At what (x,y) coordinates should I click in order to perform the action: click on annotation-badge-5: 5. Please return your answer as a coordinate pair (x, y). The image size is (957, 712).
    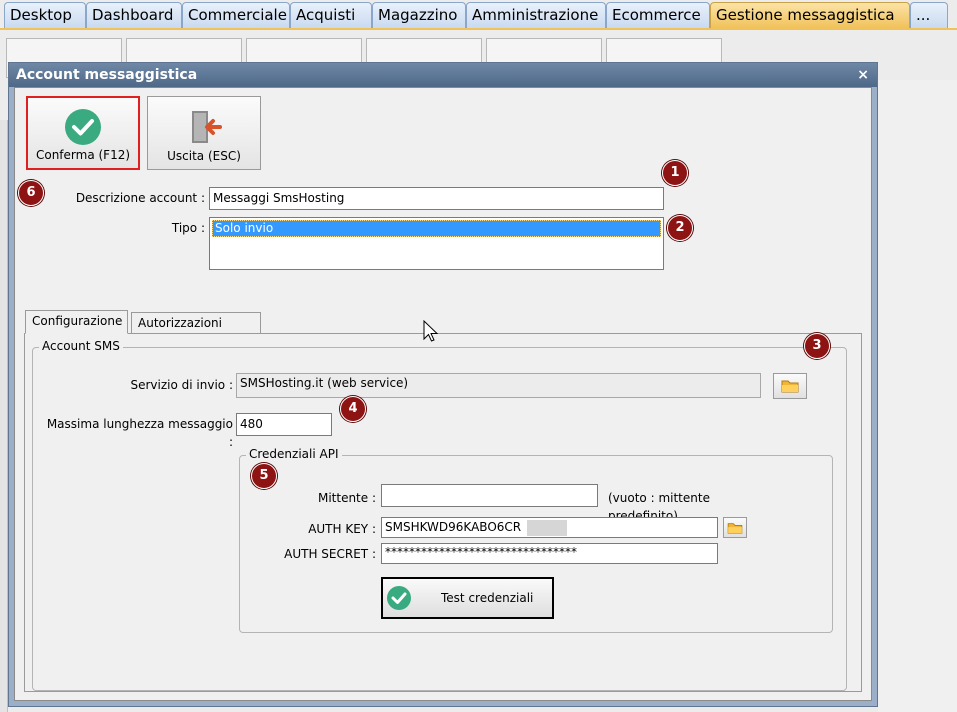
    Looking at the image, I should click on (264, 476).